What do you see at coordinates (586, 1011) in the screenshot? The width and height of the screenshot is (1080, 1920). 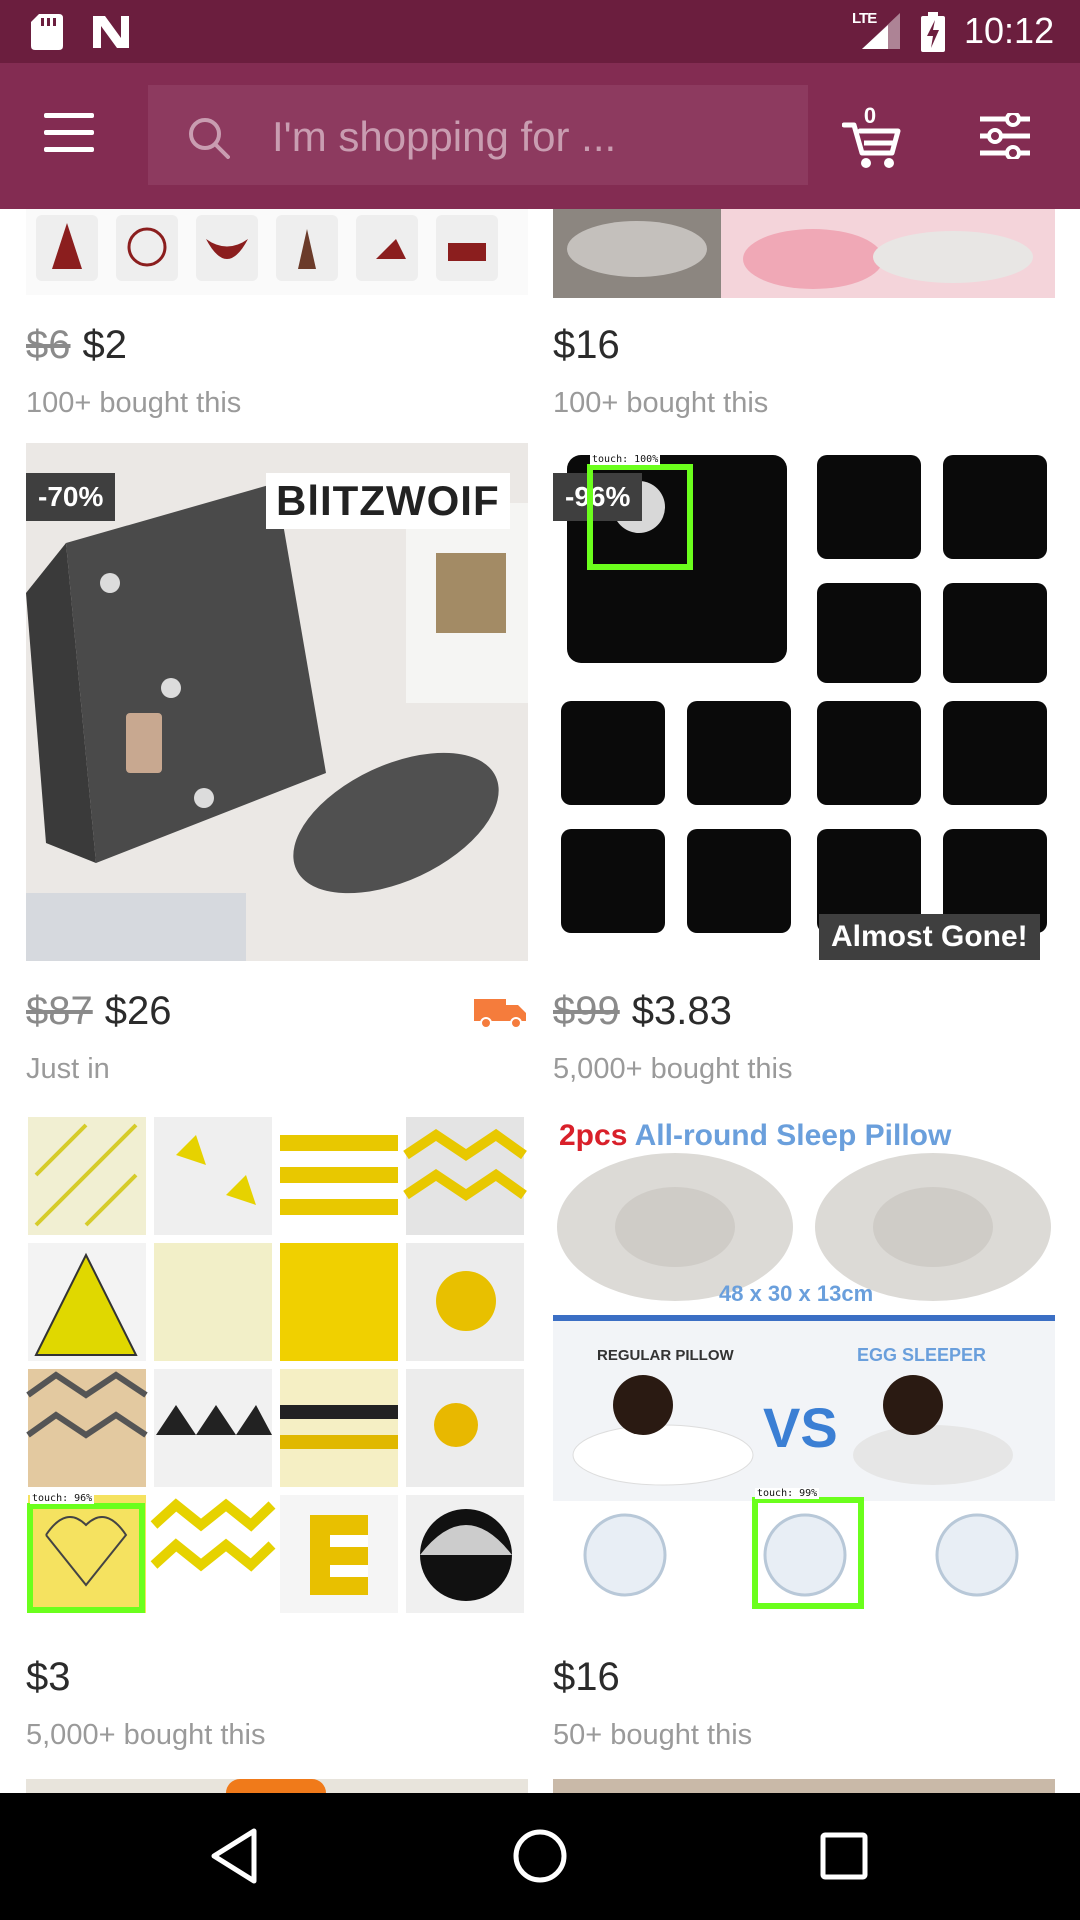 I see `original-price: $99` at bounding box center [586, 1011].